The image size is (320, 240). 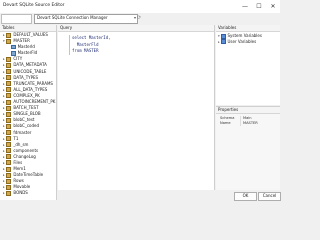 What do you see at coordinates (30, 65) in the screenshot?
I see `tree-item-label: DATA_METADATA` at bounding box center [30, 65].